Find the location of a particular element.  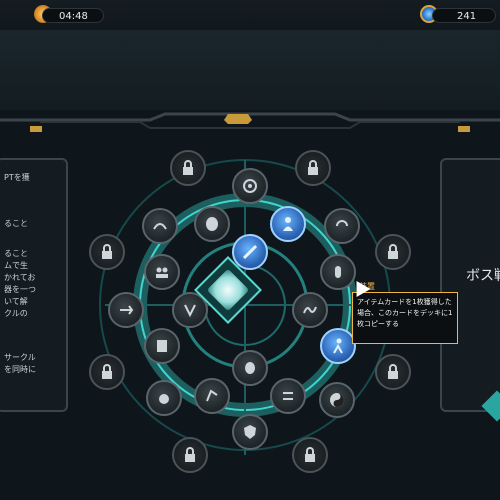

dragon-emblem-icon is located at coordinates (160, 226).